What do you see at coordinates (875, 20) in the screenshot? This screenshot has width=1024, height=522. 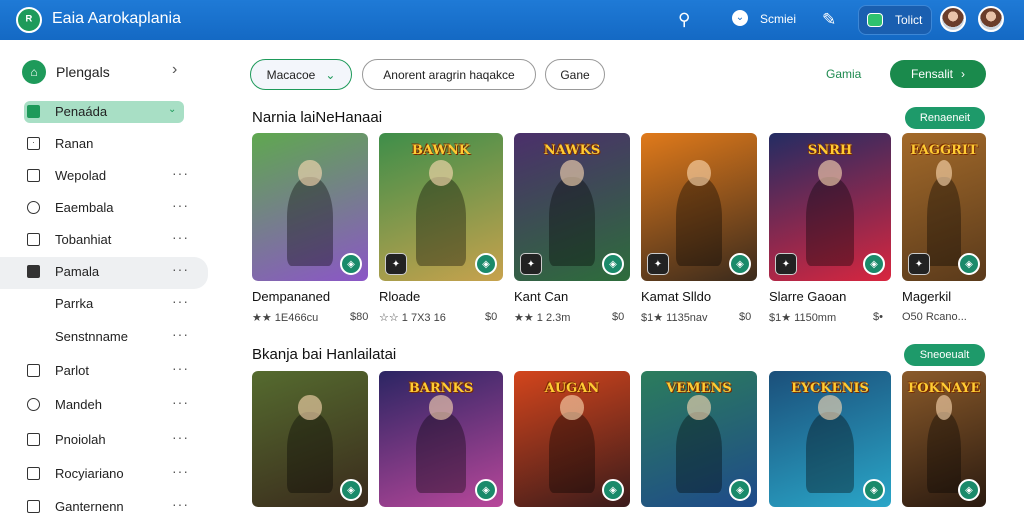 I see `chat-icon` at bounding box center [875, 20].